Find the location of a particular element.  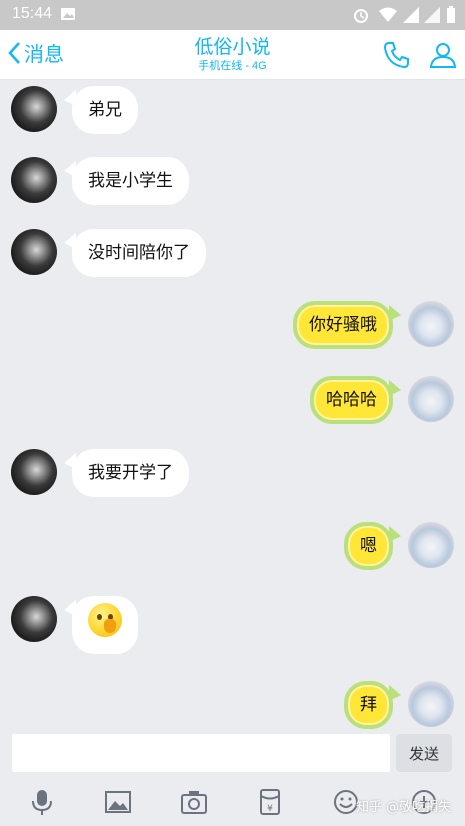

message-row: 你好骚哦 is located at coordinates (232, 331).